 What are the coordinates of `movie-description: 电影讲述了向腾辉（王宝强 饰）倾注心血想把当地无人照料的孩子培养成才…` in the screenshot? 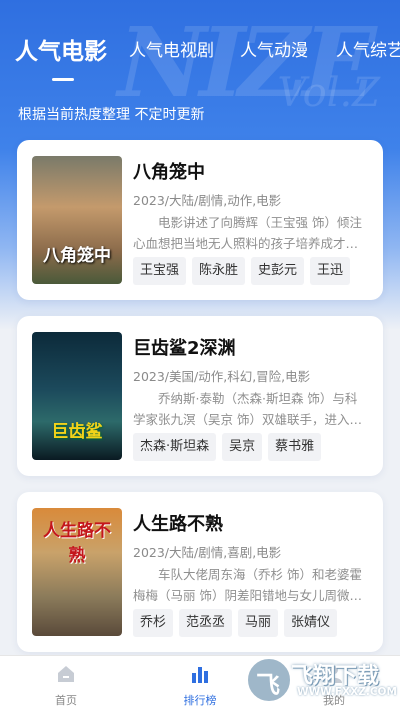 It's located at (247, 233).